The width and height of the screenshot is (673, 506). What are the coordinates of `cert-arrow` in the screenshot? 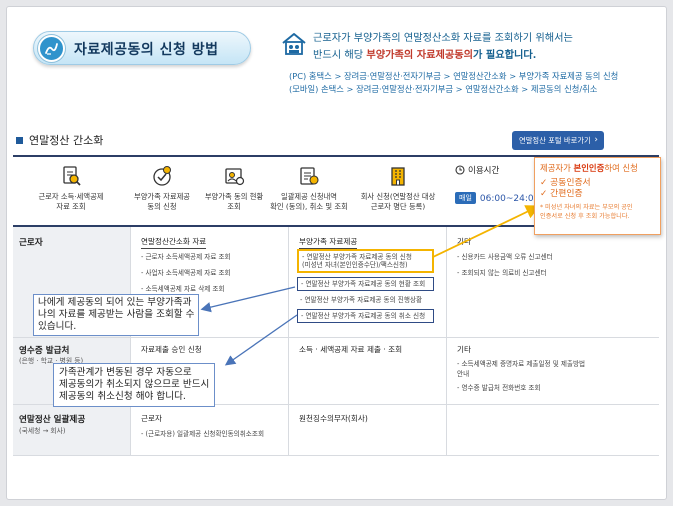 It's located at (486, 231).